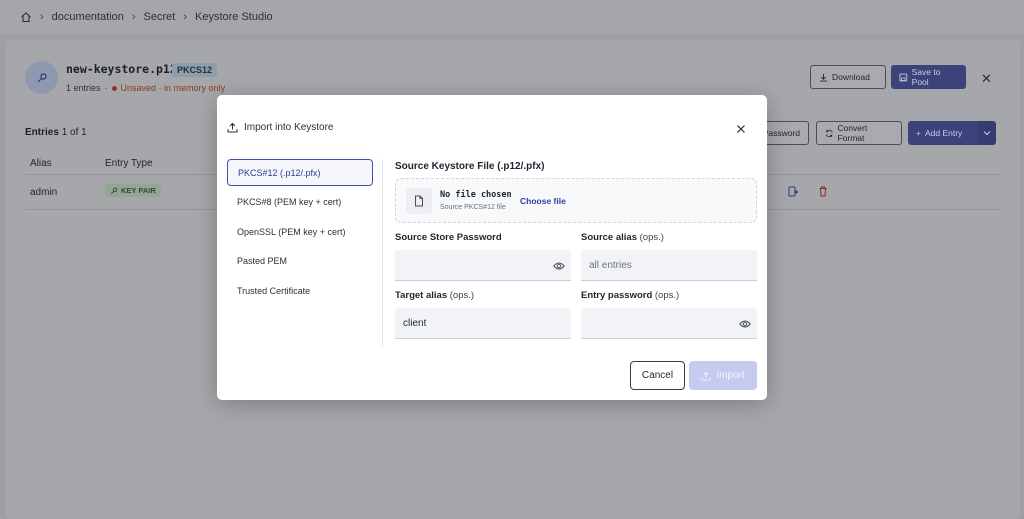 The width and height of the screenshot is (1024, 519). I want to click on keystore-key-icon, so click(41, 77).